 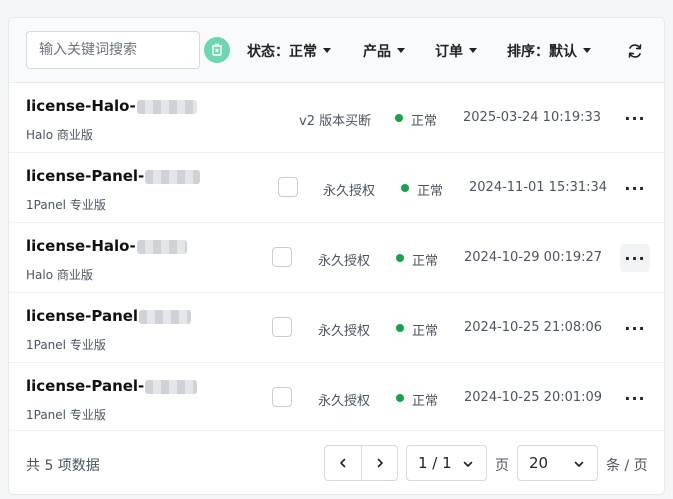 I want to click on status-filter-label: 状态：, so click(x=268, y=51).